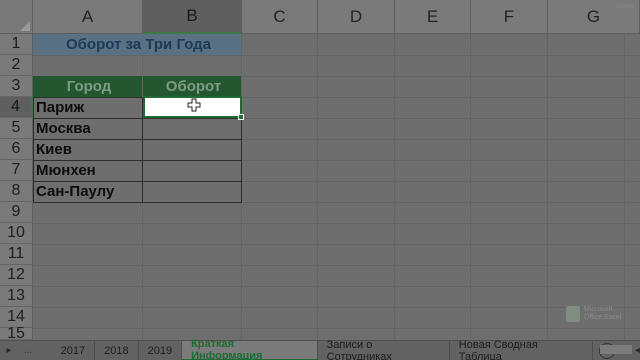 The image size is (640, 360). I want to click on row-header-8: 8, so click(16, 191).